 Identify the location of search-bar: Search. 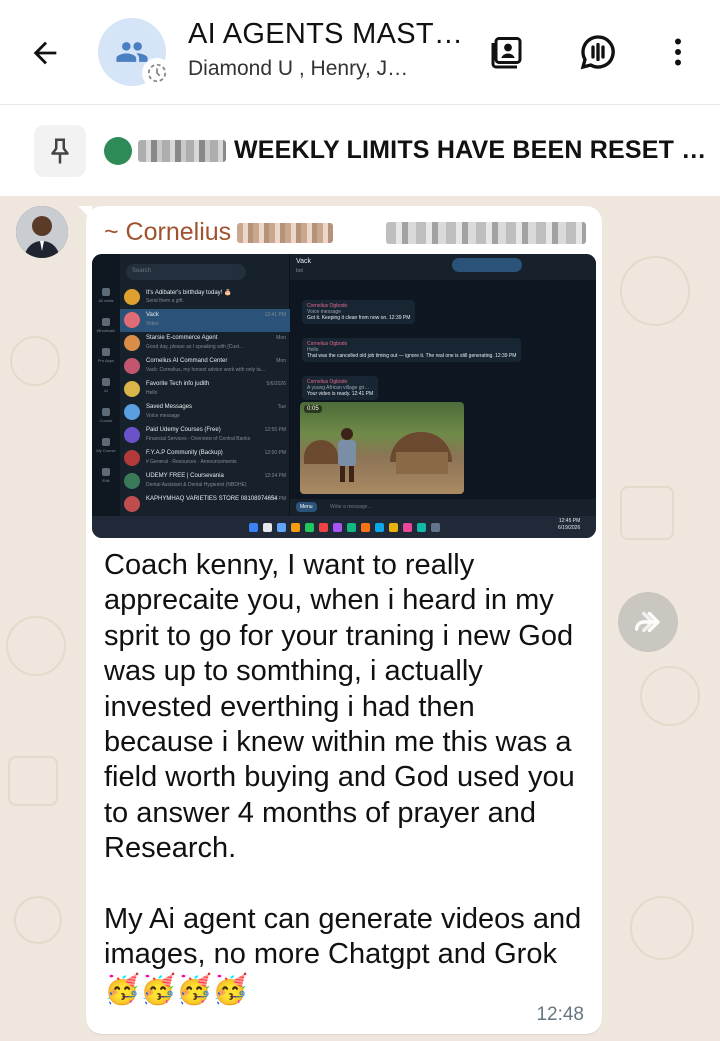
(186, 272).